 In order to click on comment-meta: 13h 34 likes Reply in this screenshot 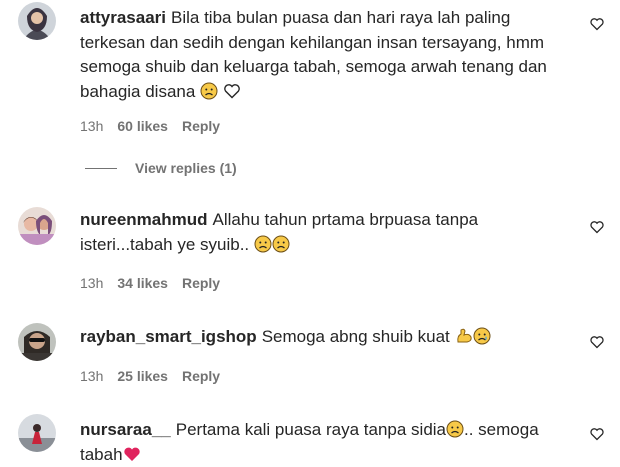, I will do `click(150, 283)`.